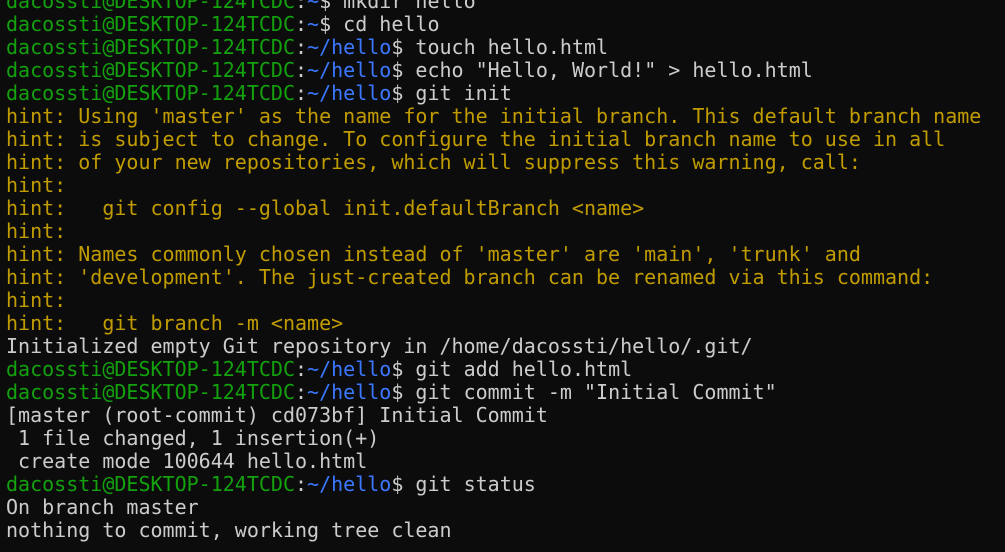  I want to click on output-line: 1 file changed, 1 insertion(+), so click(505, 438).